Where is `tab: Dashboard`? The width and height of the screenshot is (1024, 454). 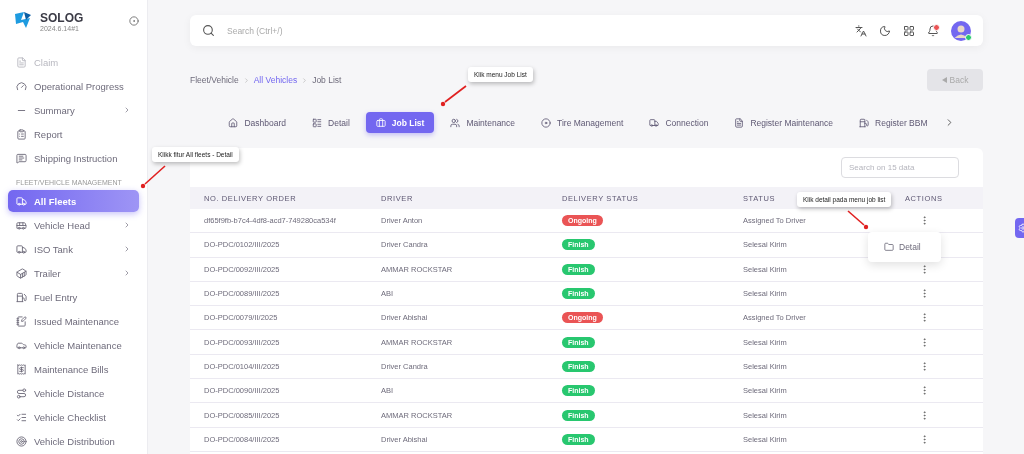
tab: Dashboard is located at coordinates (257, 122).